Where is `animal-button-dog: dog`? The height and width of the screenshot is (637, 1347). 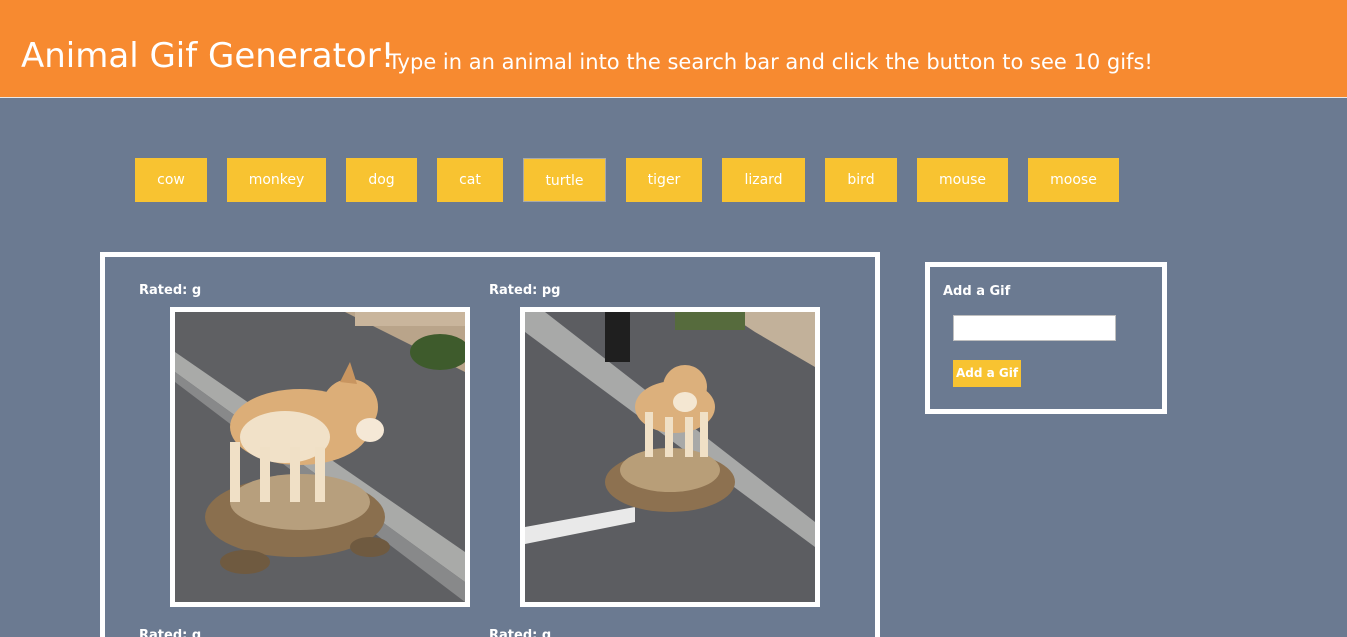
animal-button-dog: dog is located at coordinates (381, 180).